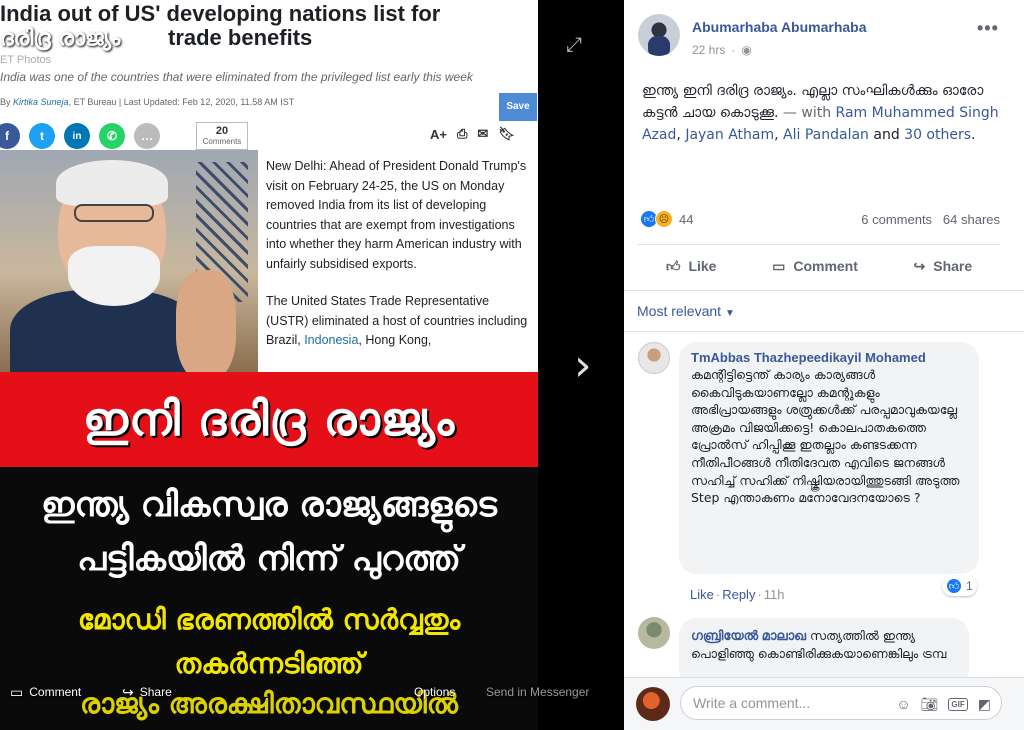 This screenshot has height=730, width=1024. I want to click on banner-line: പട്ടികയിൽ നിന്ന് പുറത്ത്, so click(269, 559).